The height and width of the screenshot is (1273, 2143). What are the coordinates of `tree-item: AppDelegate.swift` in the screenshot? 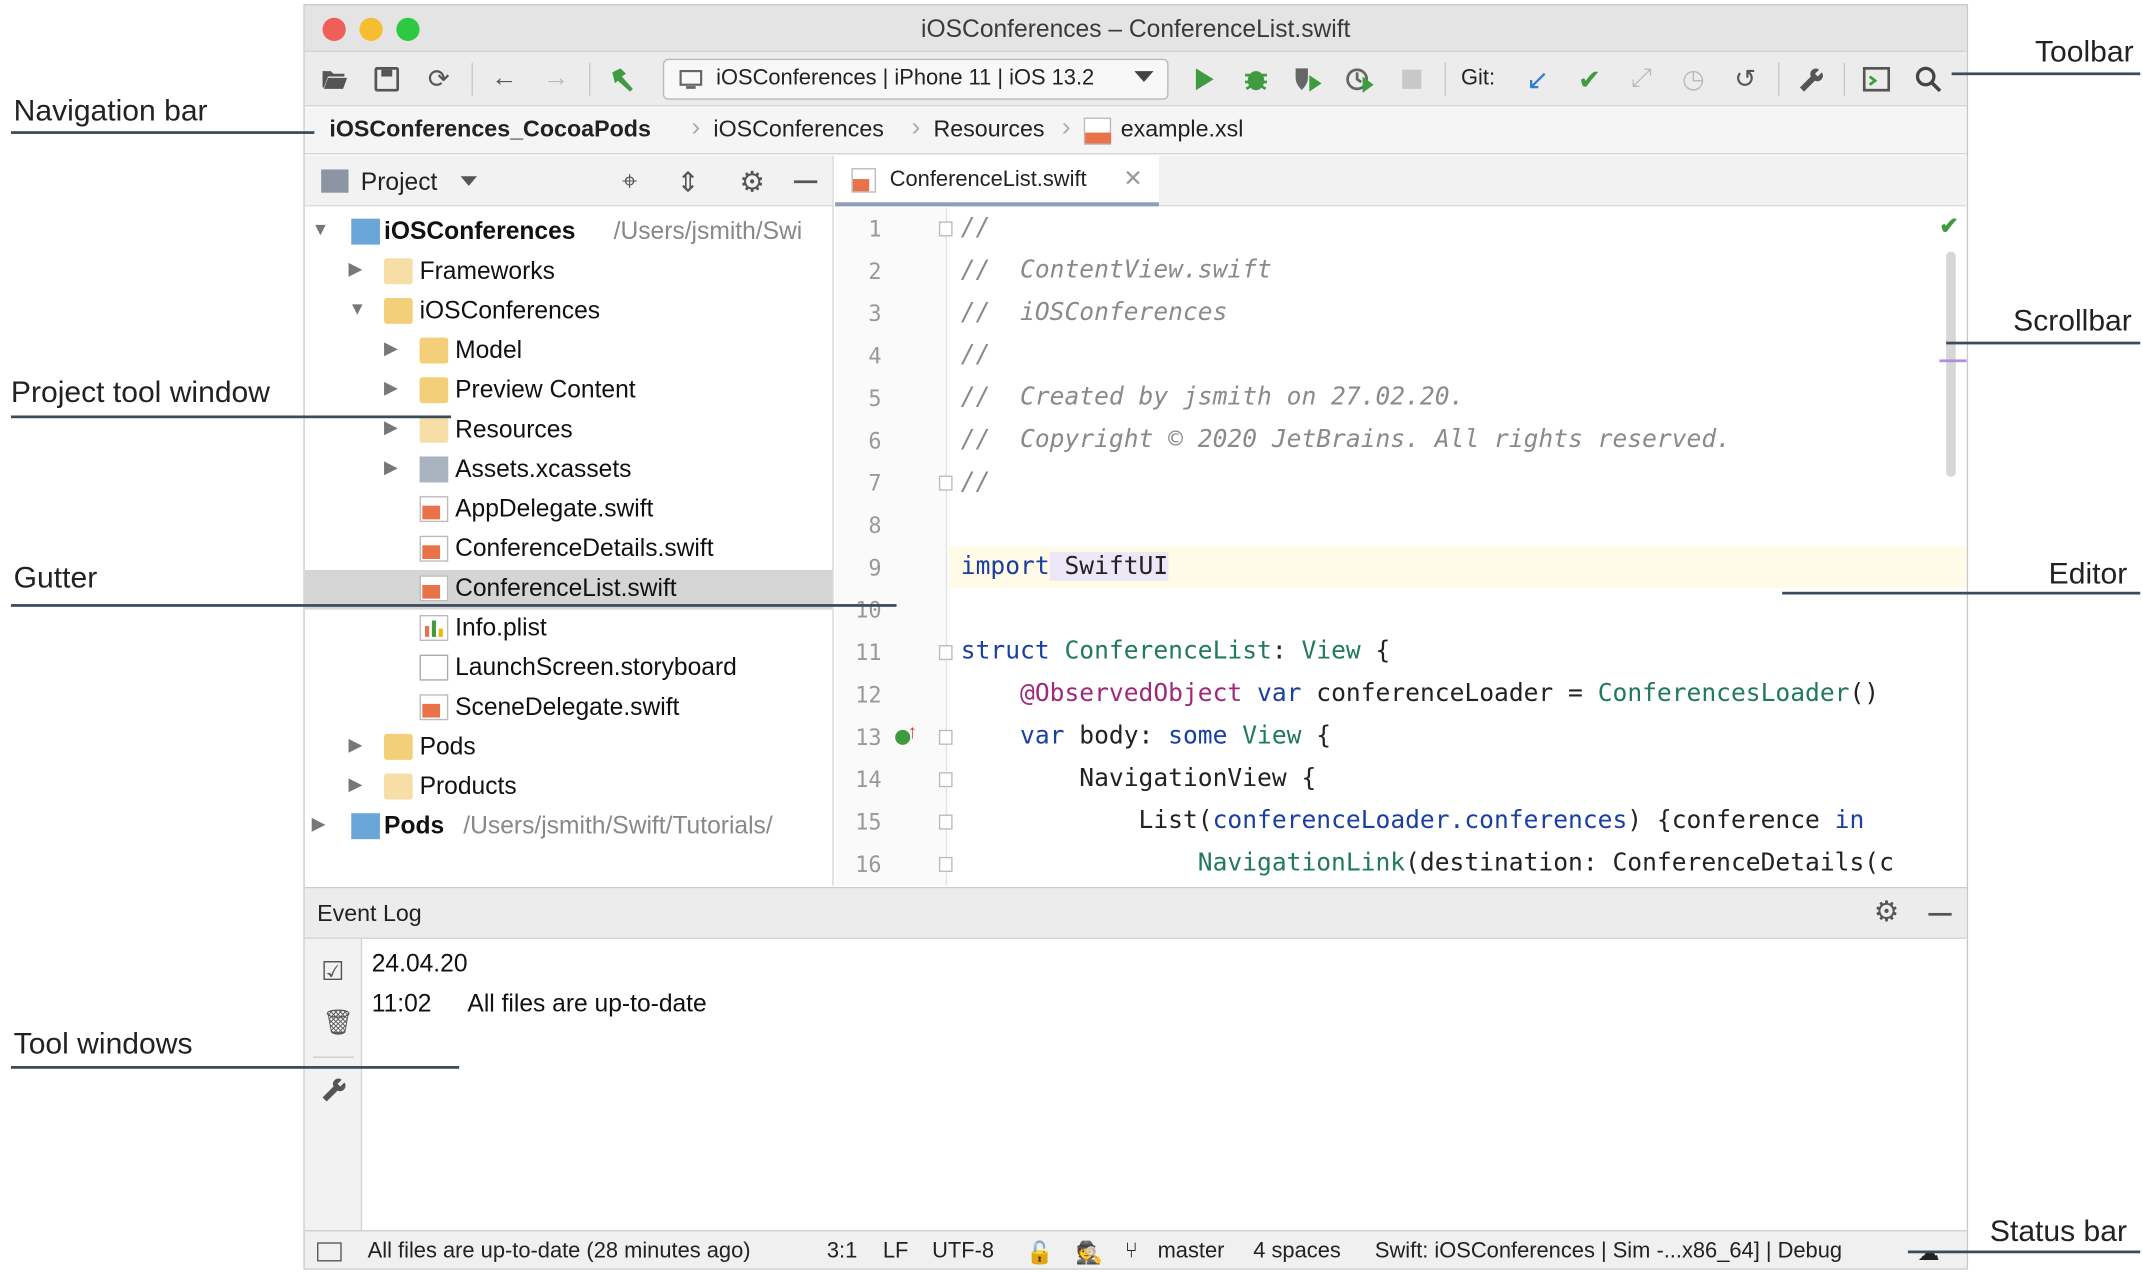 It's located at (569, 511).